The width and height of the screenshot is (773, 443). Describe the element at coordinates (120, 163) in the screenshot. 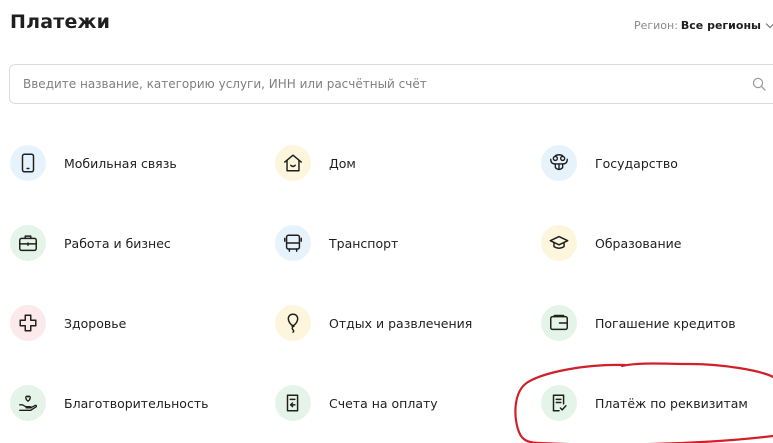

I see `category-label: Мобильная связь` at that location.